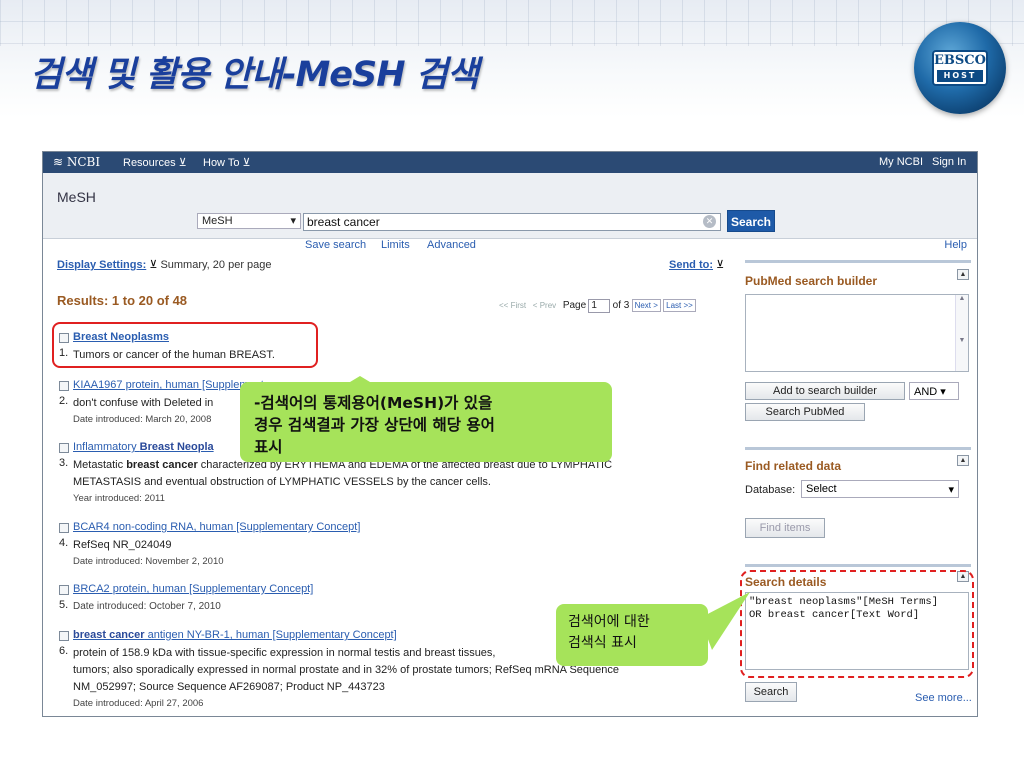 This screenshot has height=768, width=1024. Describe the element at coordinates (374, 425) in the screenshot. I see `callout-line: 경우 검색결과 가장 상단에 해당 용어` at that location.